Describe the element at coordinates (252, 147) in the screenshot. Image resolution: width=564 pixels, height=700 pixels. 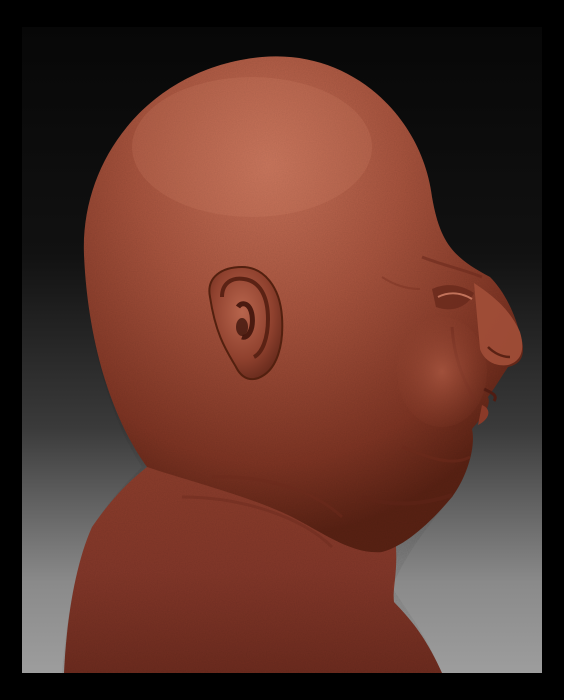
I see `skull-highlight` at that location.